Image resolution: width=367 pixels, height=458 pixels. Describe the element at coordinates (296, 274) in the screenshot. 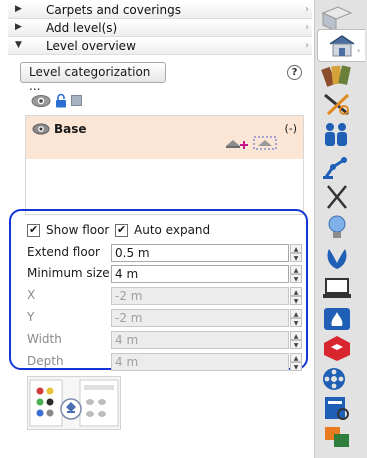

I see `minimum-size-stepper: ▲ ▼` at that location.